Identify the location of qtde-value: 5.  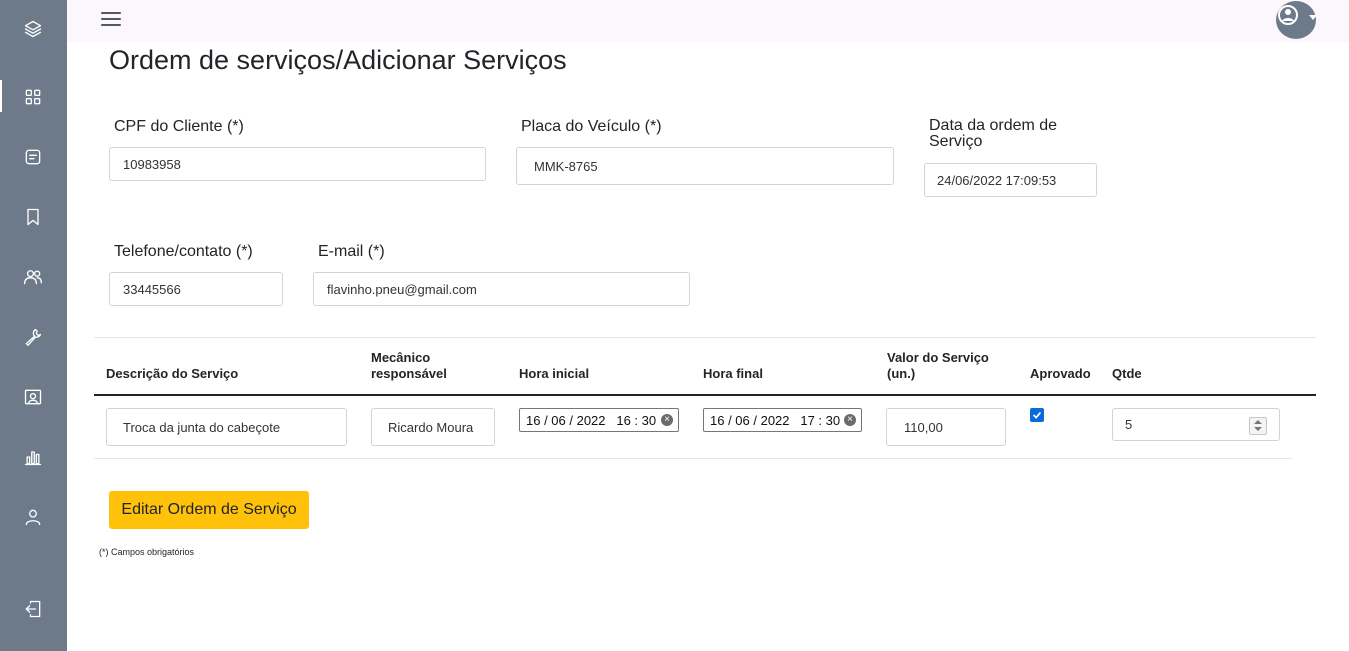
(1129, 424).